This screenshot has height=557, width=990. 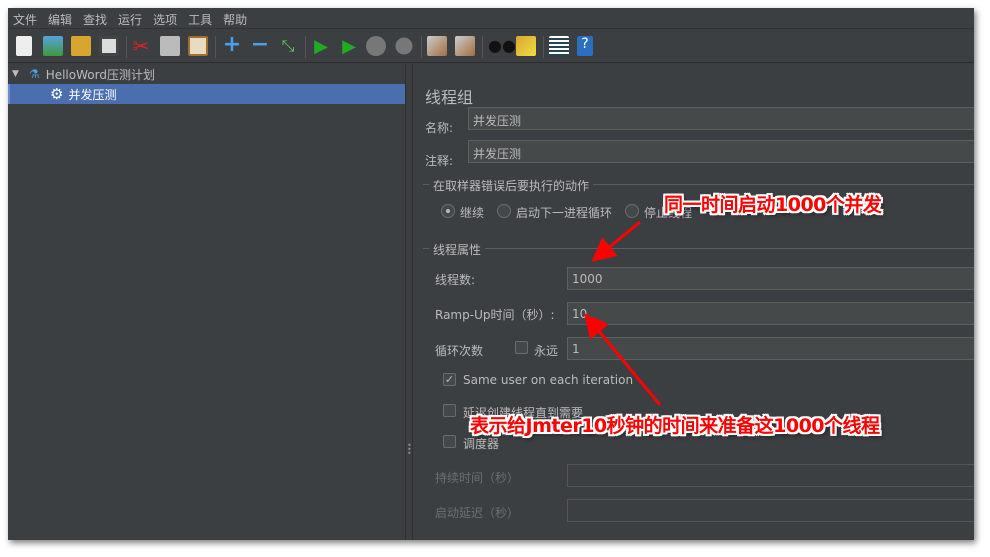 I want to click on annotation-bottom: 表示给Jmter10秒钟的时间来准备这1000个线程, so click(x=675, y=426).